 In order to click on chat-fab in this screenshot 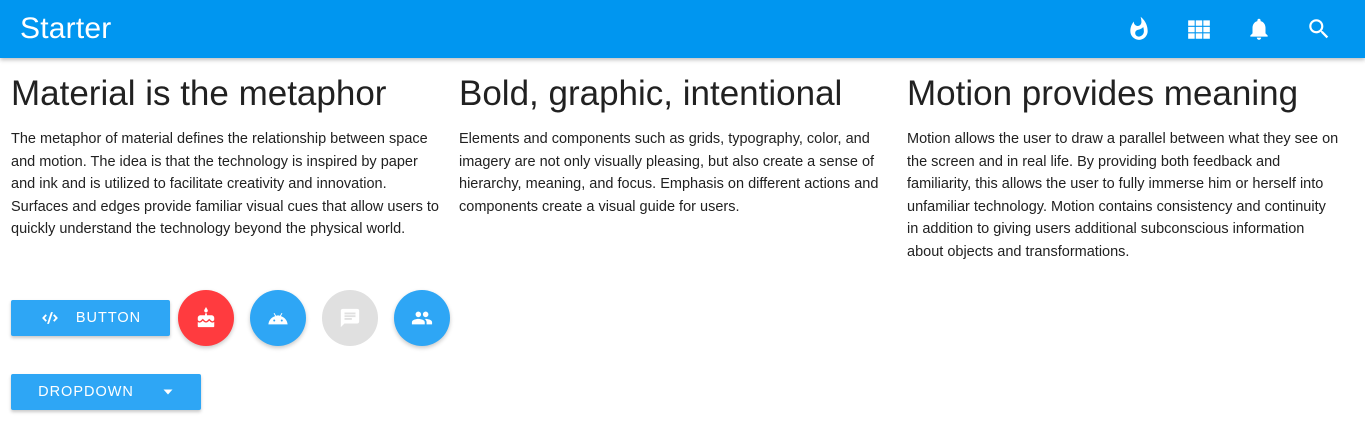, I will do `click(350, 318)`.